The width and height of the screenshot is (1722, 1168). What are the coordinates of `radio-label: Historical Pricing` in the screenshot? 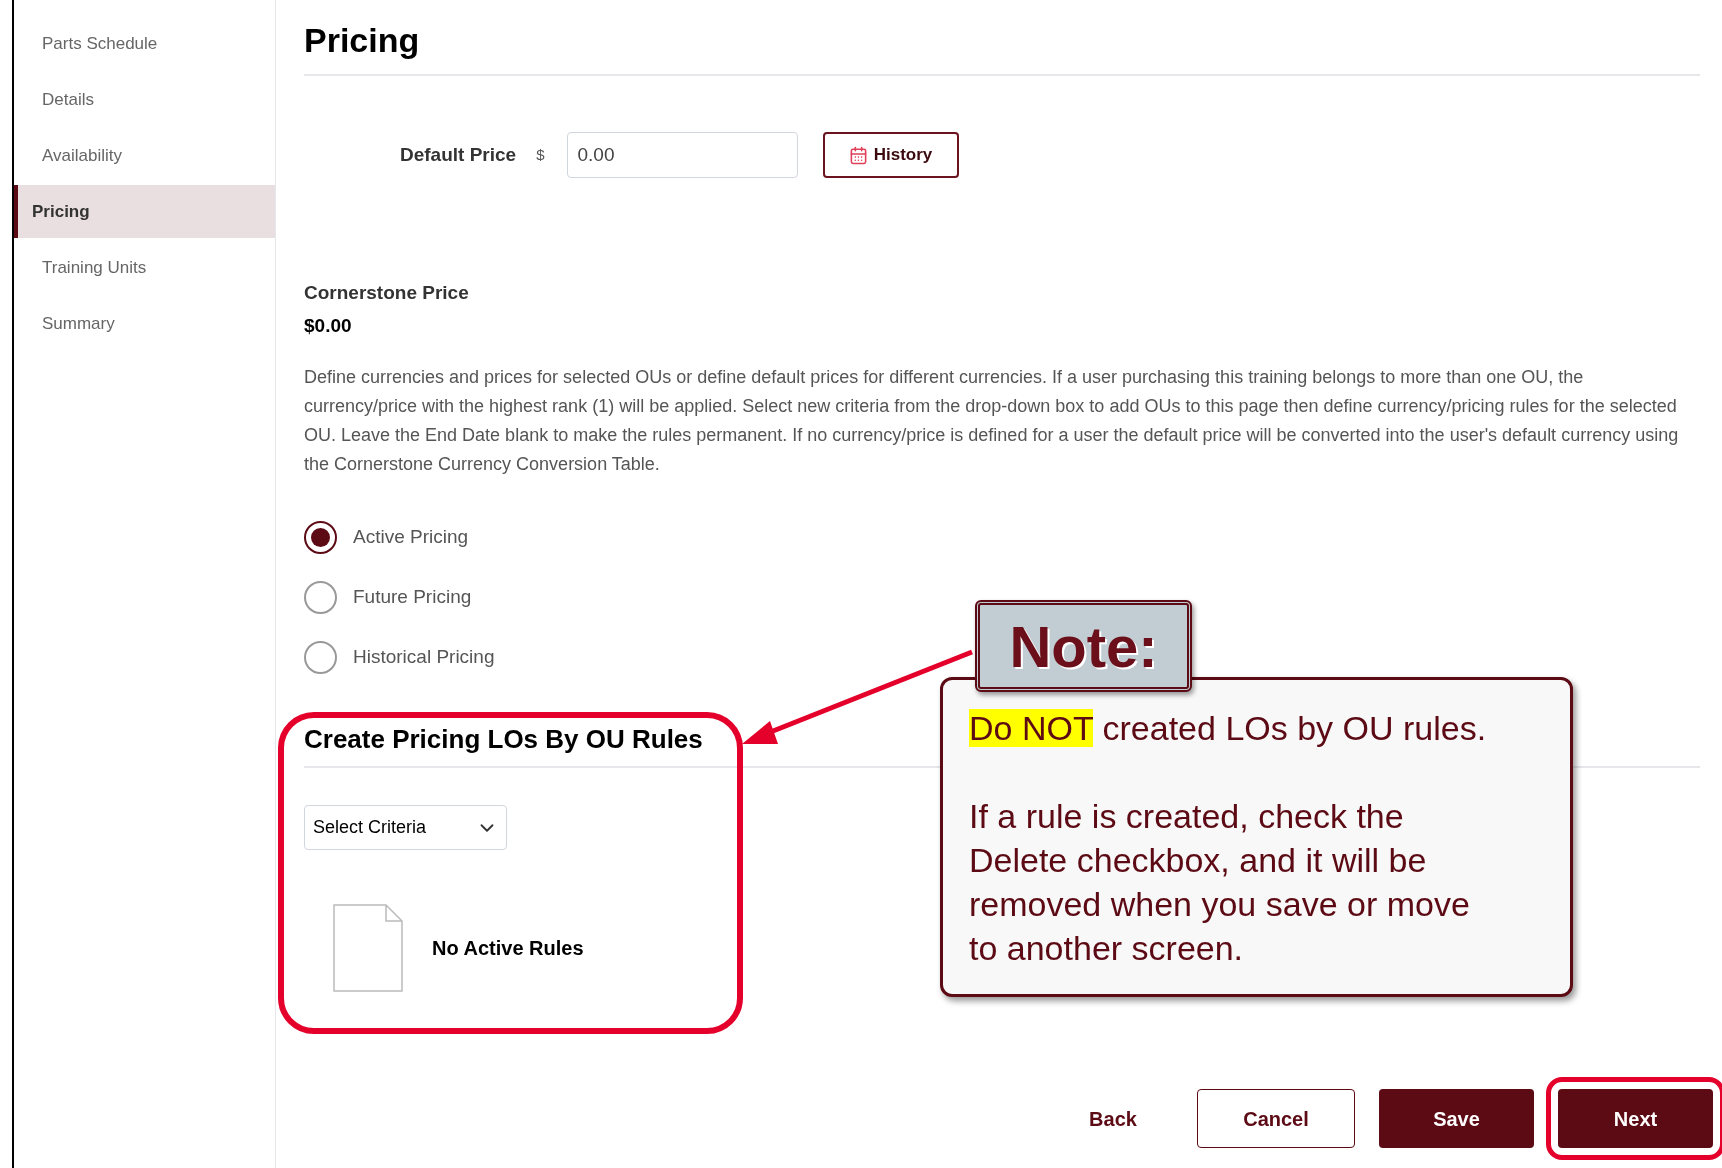 It's located at (424, 657).